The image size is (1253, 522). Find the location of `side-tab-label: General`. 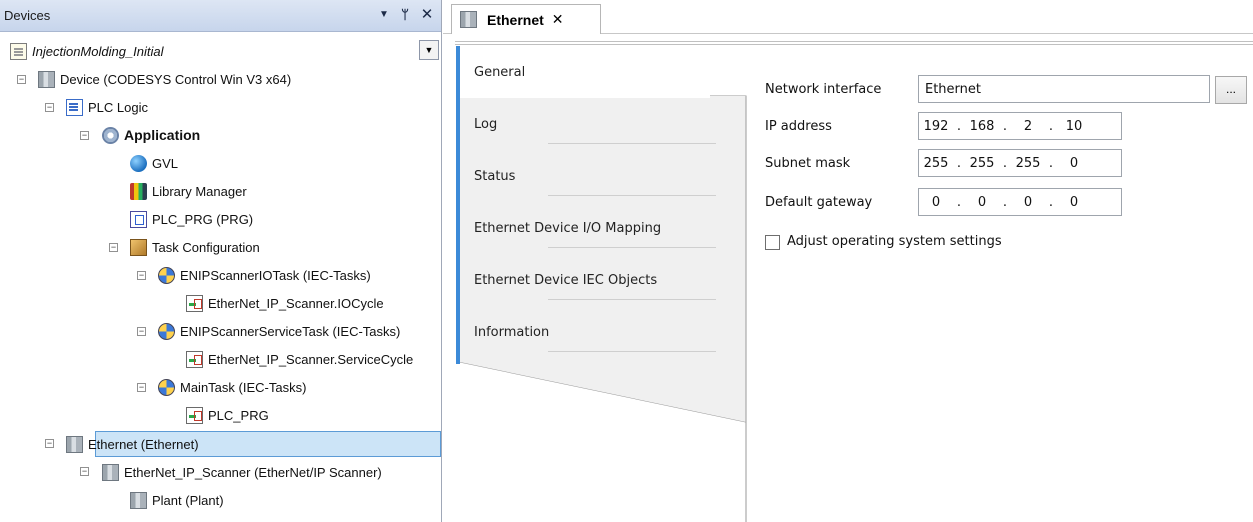

side-tab-label: General is located at coordinates (500, 72).